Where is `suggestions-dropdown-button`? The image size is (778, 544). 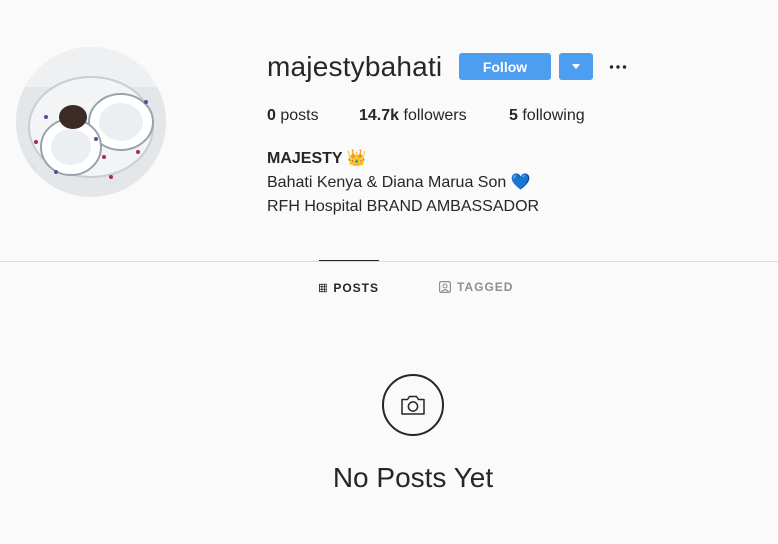
suggestions-dropdown-button is located at coordinates (576, 66).